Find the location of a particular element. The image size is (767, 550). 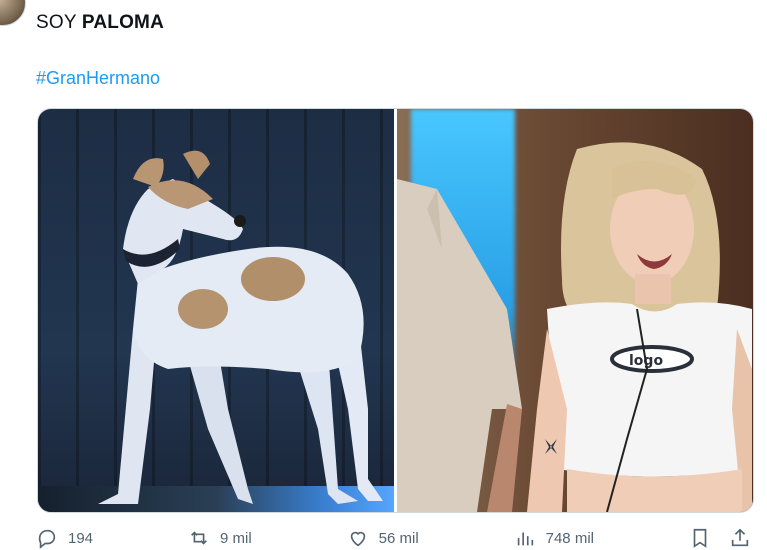

reply-icon is located at coordinates (47, 539).